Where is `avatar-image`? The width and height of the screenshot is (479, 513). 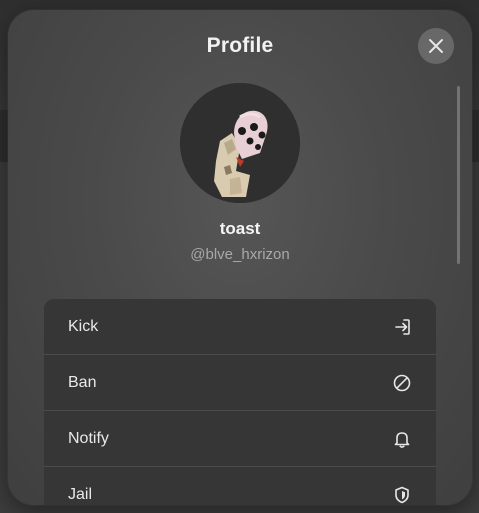
avatar-image is located at coordinates (240, 143).